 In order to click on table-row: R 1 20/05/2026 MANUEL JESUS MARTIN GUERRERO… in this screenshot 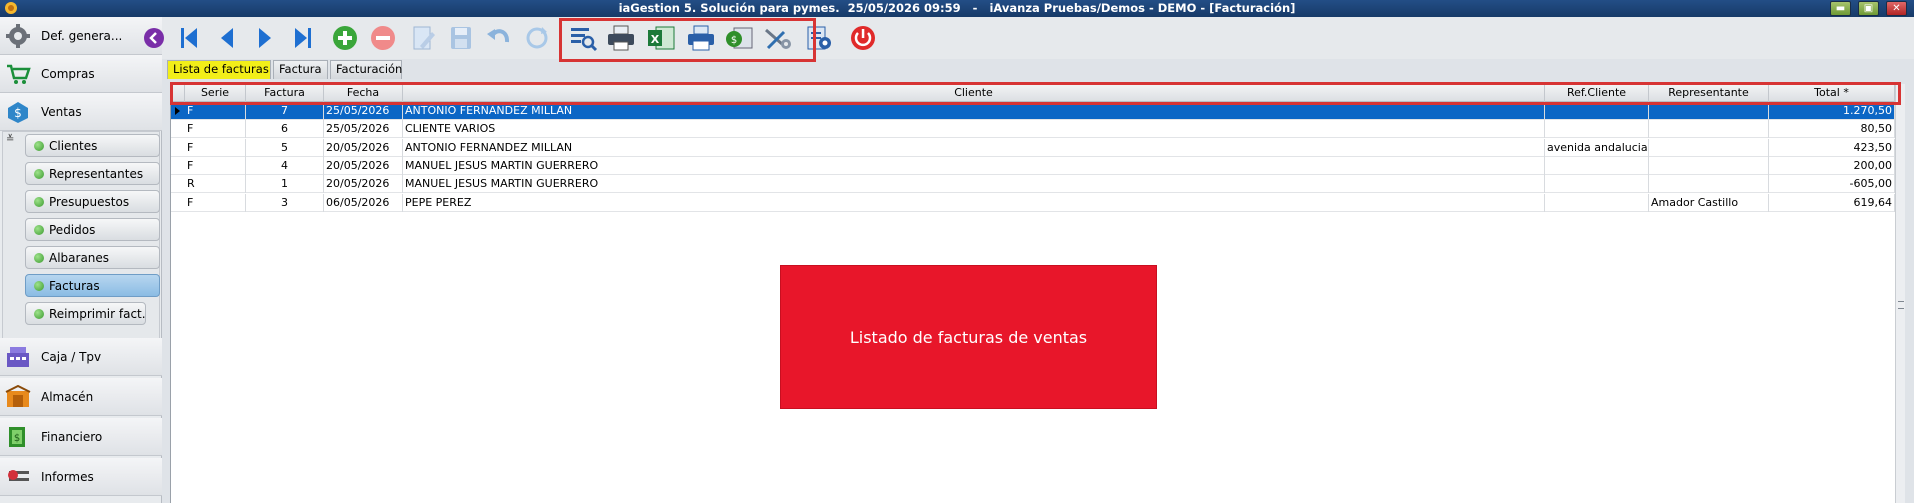, I will do `click(1033, 184)`.